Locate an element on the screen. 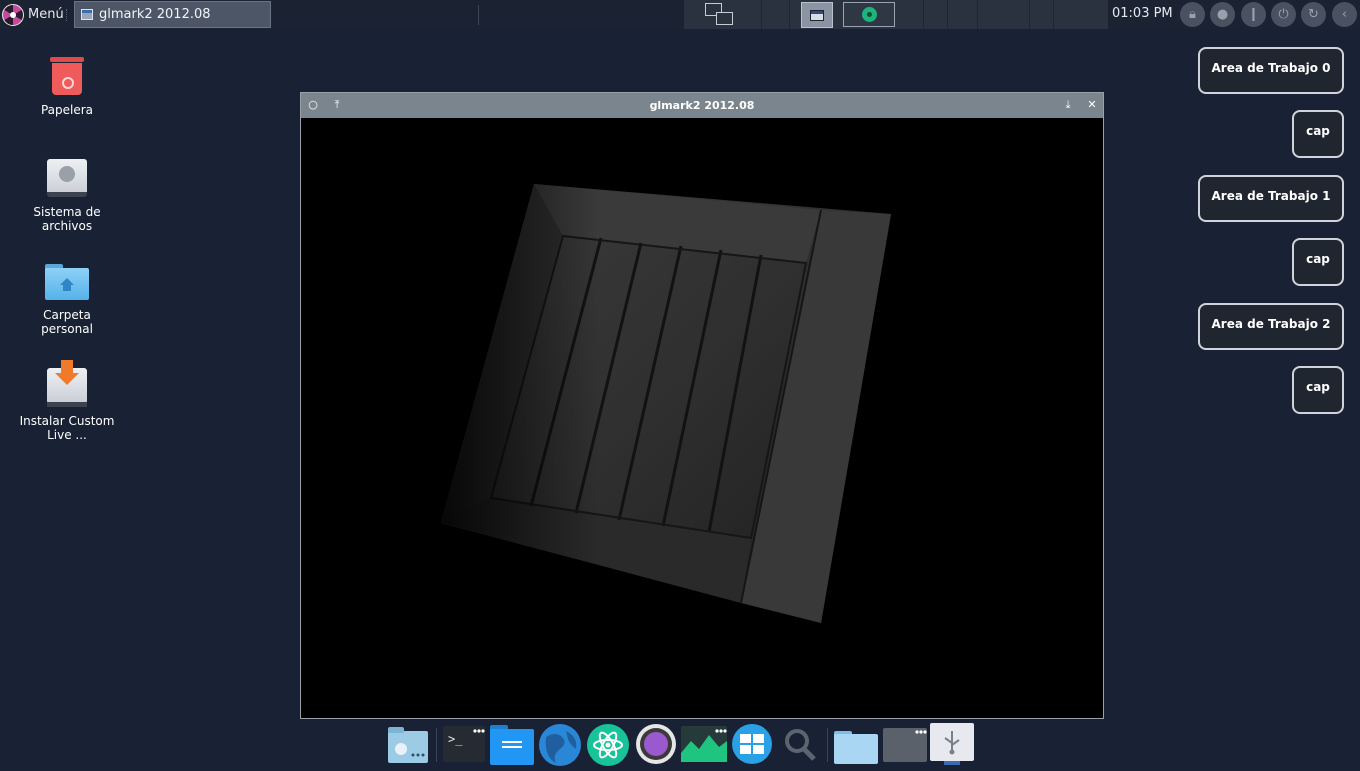  window-switcher-icon is located at coordinates (720, 14).